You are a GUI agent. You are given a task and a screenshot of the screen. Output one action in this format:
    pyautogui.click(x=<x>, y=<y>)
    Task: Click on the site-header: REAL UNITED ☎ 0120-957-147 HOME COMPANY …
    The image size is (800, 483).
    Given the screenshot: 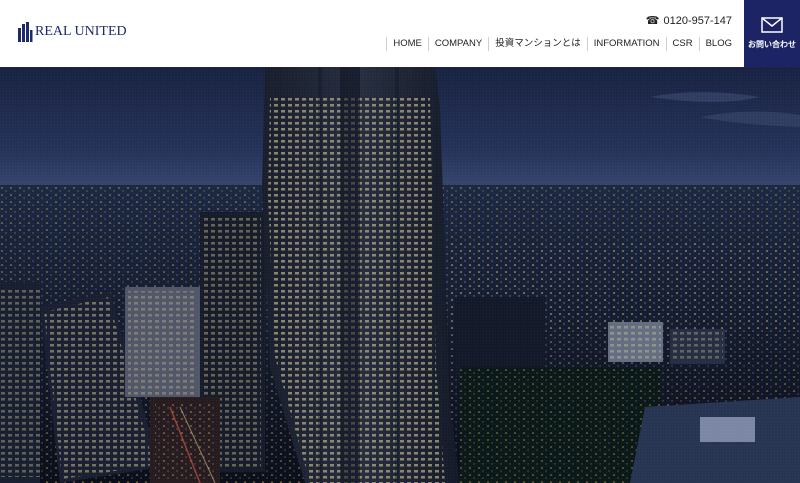 What is the action you would take?
    pyautogui.click(x=400, y=33)
    